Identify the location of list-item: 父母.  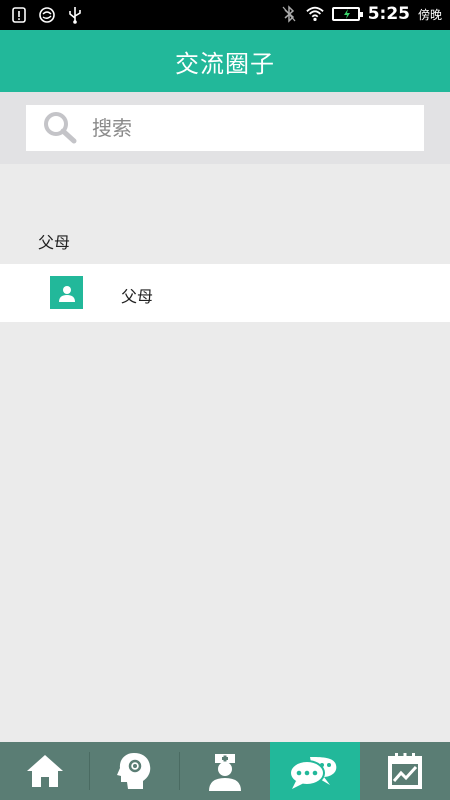
(225, 293).